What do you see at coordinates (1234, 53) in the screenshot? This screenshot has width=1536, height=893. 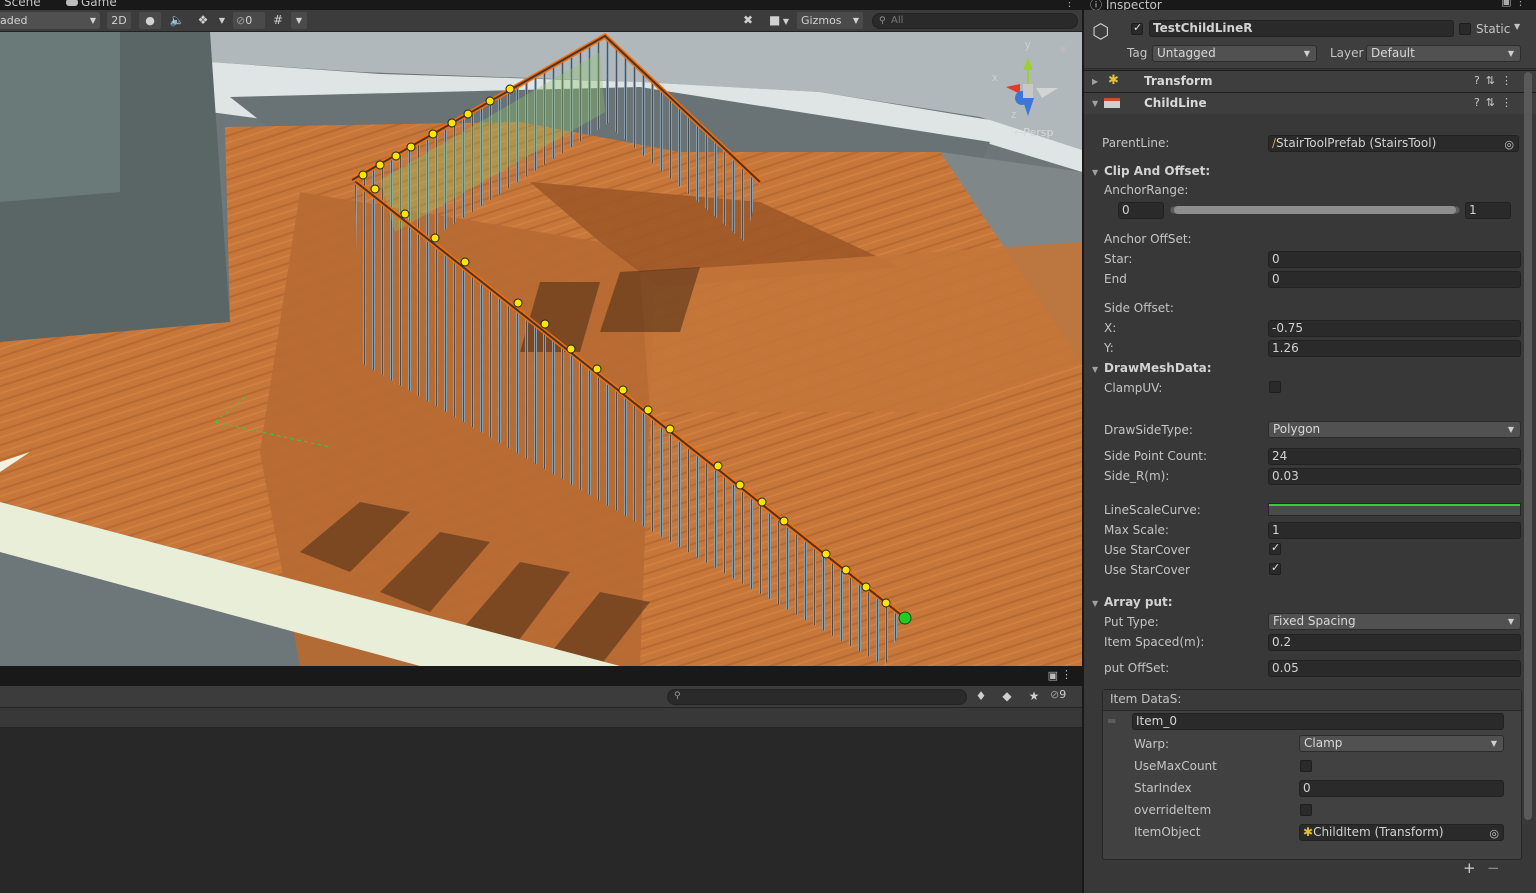 I see `tag-dropdown: Untagged ▼` at bounding box center [1234, 53].